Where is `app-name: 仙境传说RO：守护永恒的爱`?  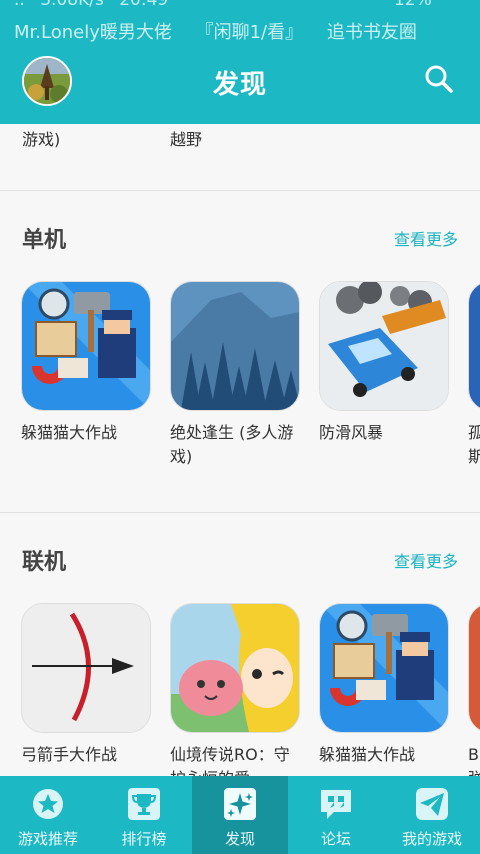
app-name: 仙境传说RO：守护永恒的爱 is located at coordinates (230, 760).